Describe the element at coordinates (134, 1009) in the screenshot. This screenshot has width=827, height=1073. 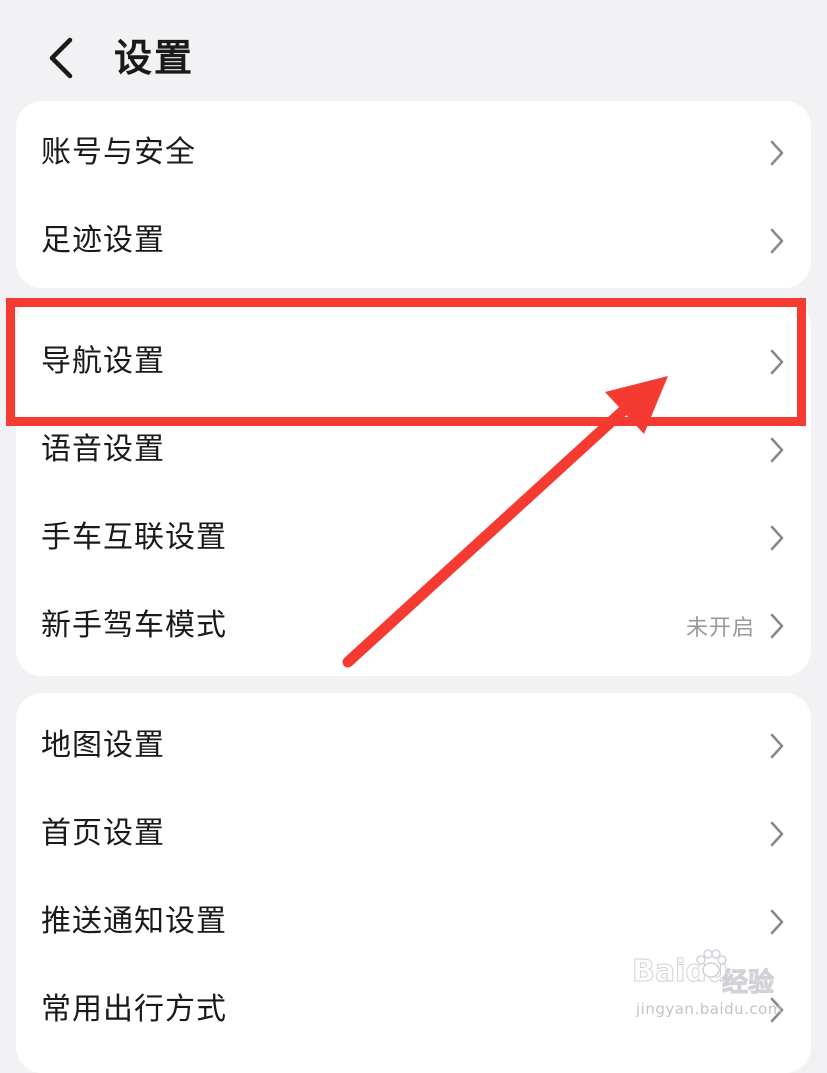
I see `row-label: 常用出行方式` at that location.